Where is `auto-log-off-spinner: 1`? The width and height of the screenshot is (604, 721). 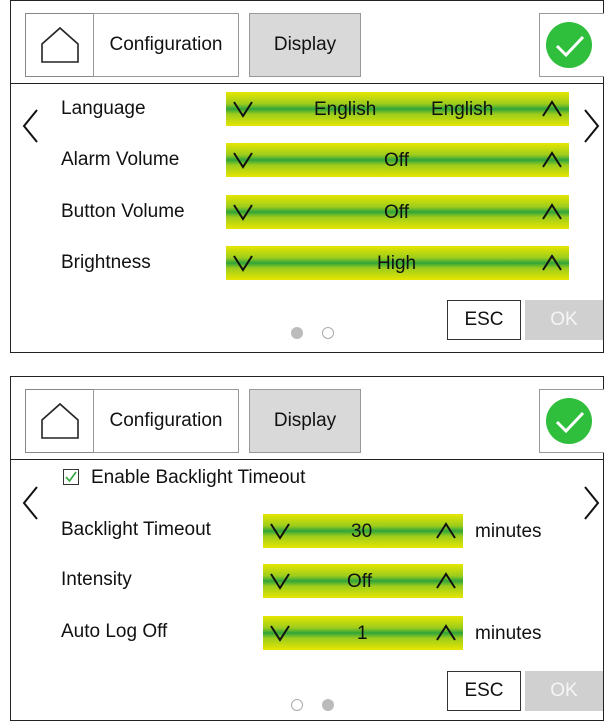 auto-log-off-spinner: 1 is located at coordinates (363, 633).